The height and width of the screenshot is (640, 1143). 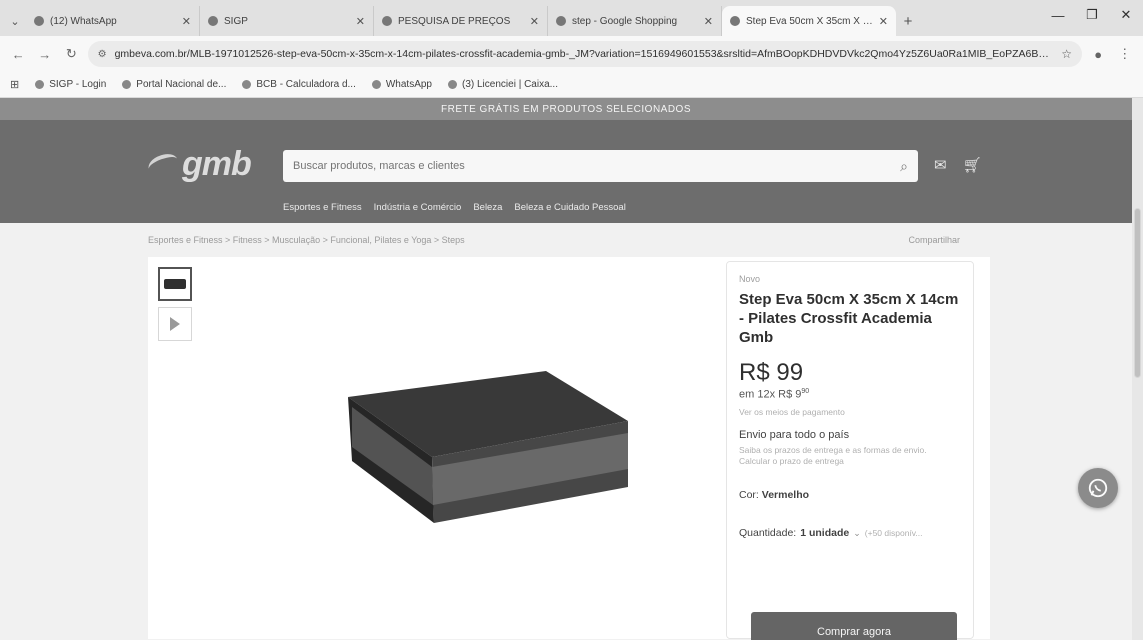 I want to click on color-row: Cor: Vermelho, so click(x=850, y=495).